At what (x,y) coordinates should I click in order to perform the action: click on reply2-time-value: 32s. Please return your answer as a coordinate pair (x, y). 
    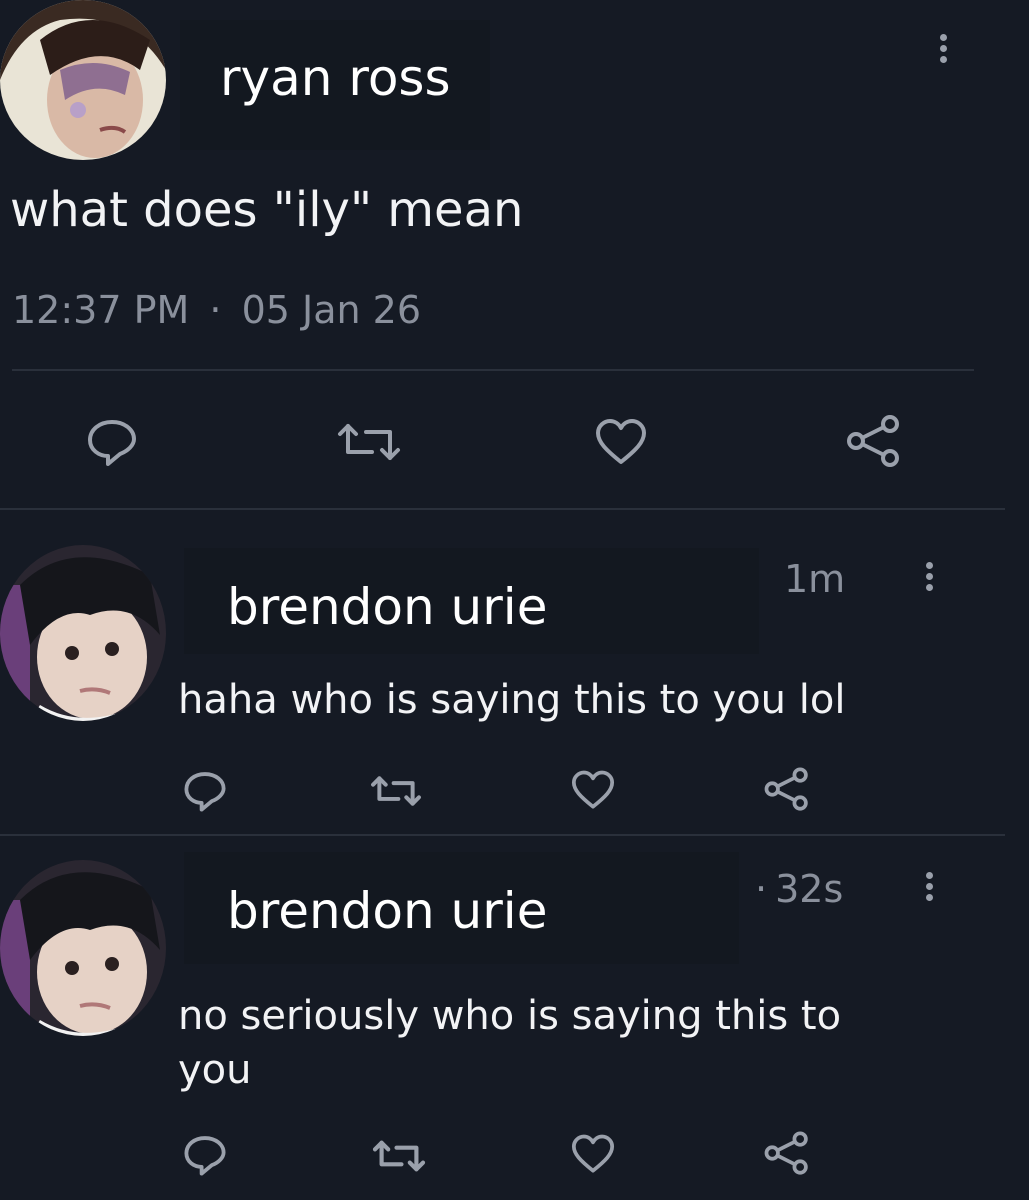
    Looking at the image, I should click on (809, 889).